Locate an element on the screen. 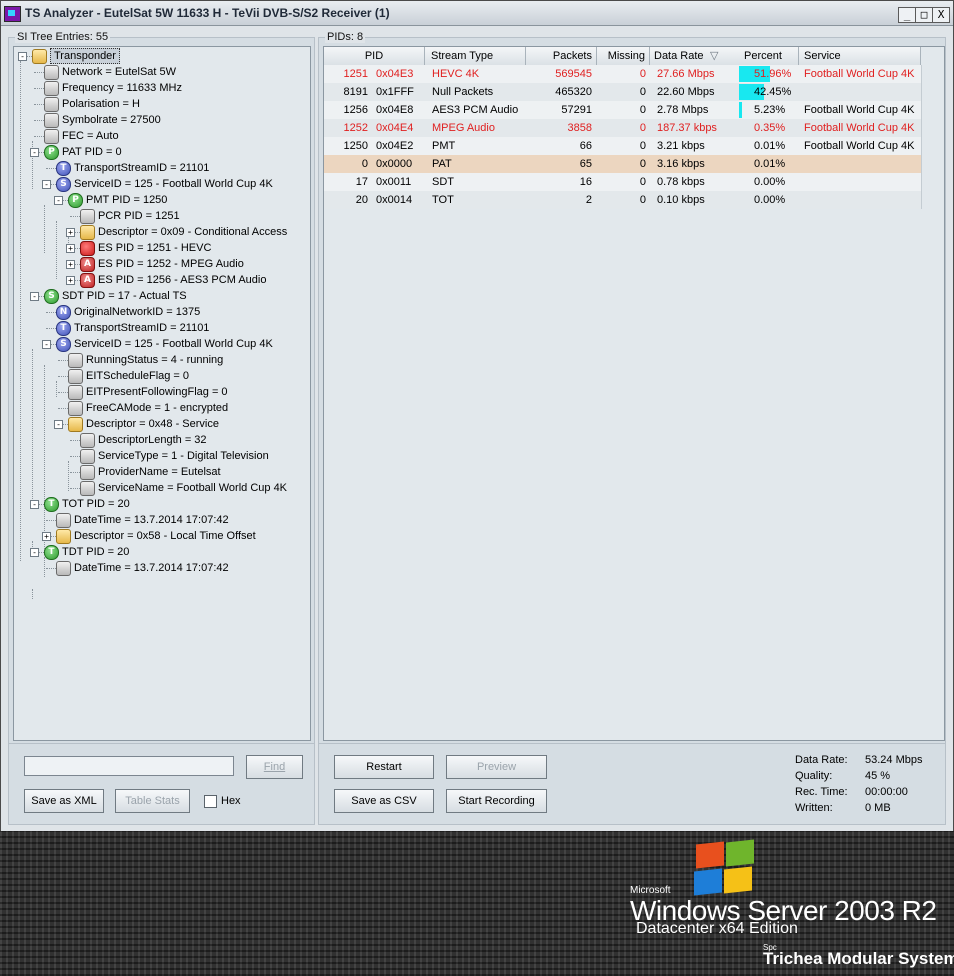 Image resolution: width=954 pixels, height=976 pixels. tree-node: ServiceType = 1 - Digital Television is located at coordinates (159, 456).